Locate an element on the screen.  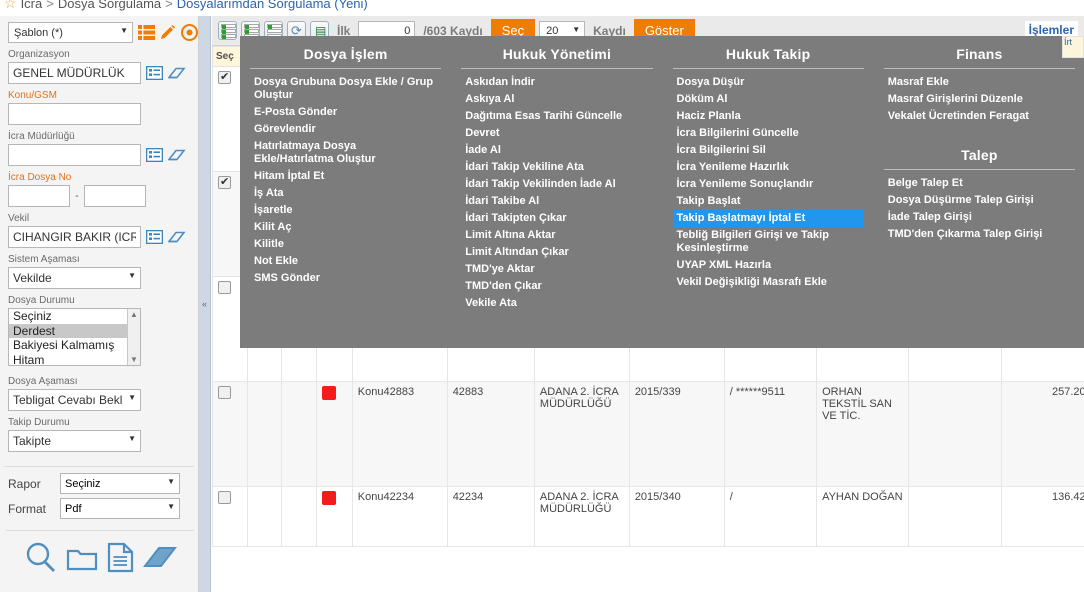
scroll-up-icon: ▲ is located at coordinates (134, 314).